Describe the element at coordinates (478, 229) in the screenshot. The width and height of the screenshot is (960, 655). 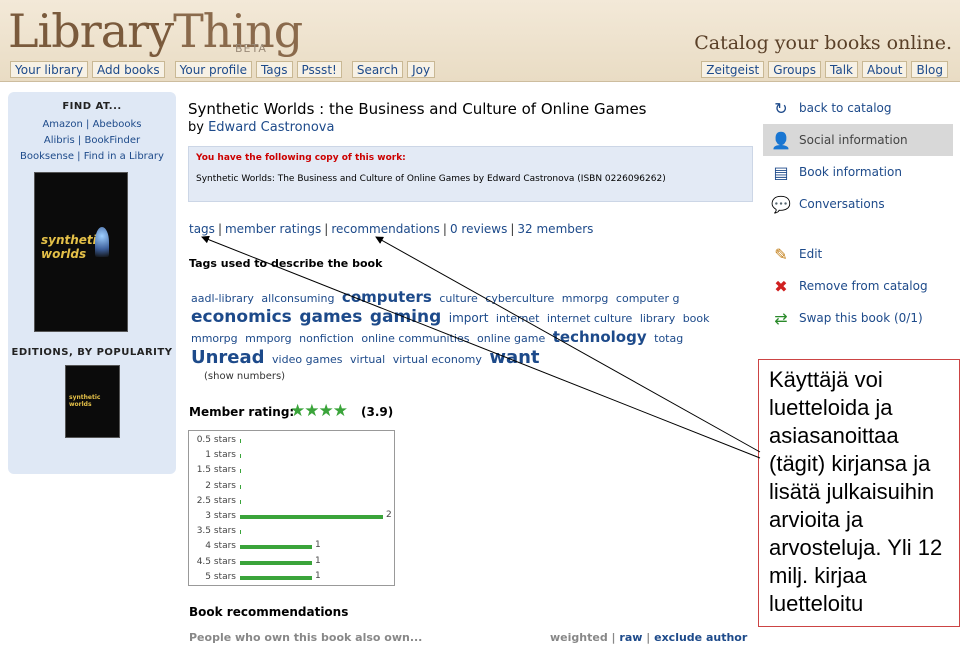
I see `section-link-0-reviews: 0 reviews` at that location.